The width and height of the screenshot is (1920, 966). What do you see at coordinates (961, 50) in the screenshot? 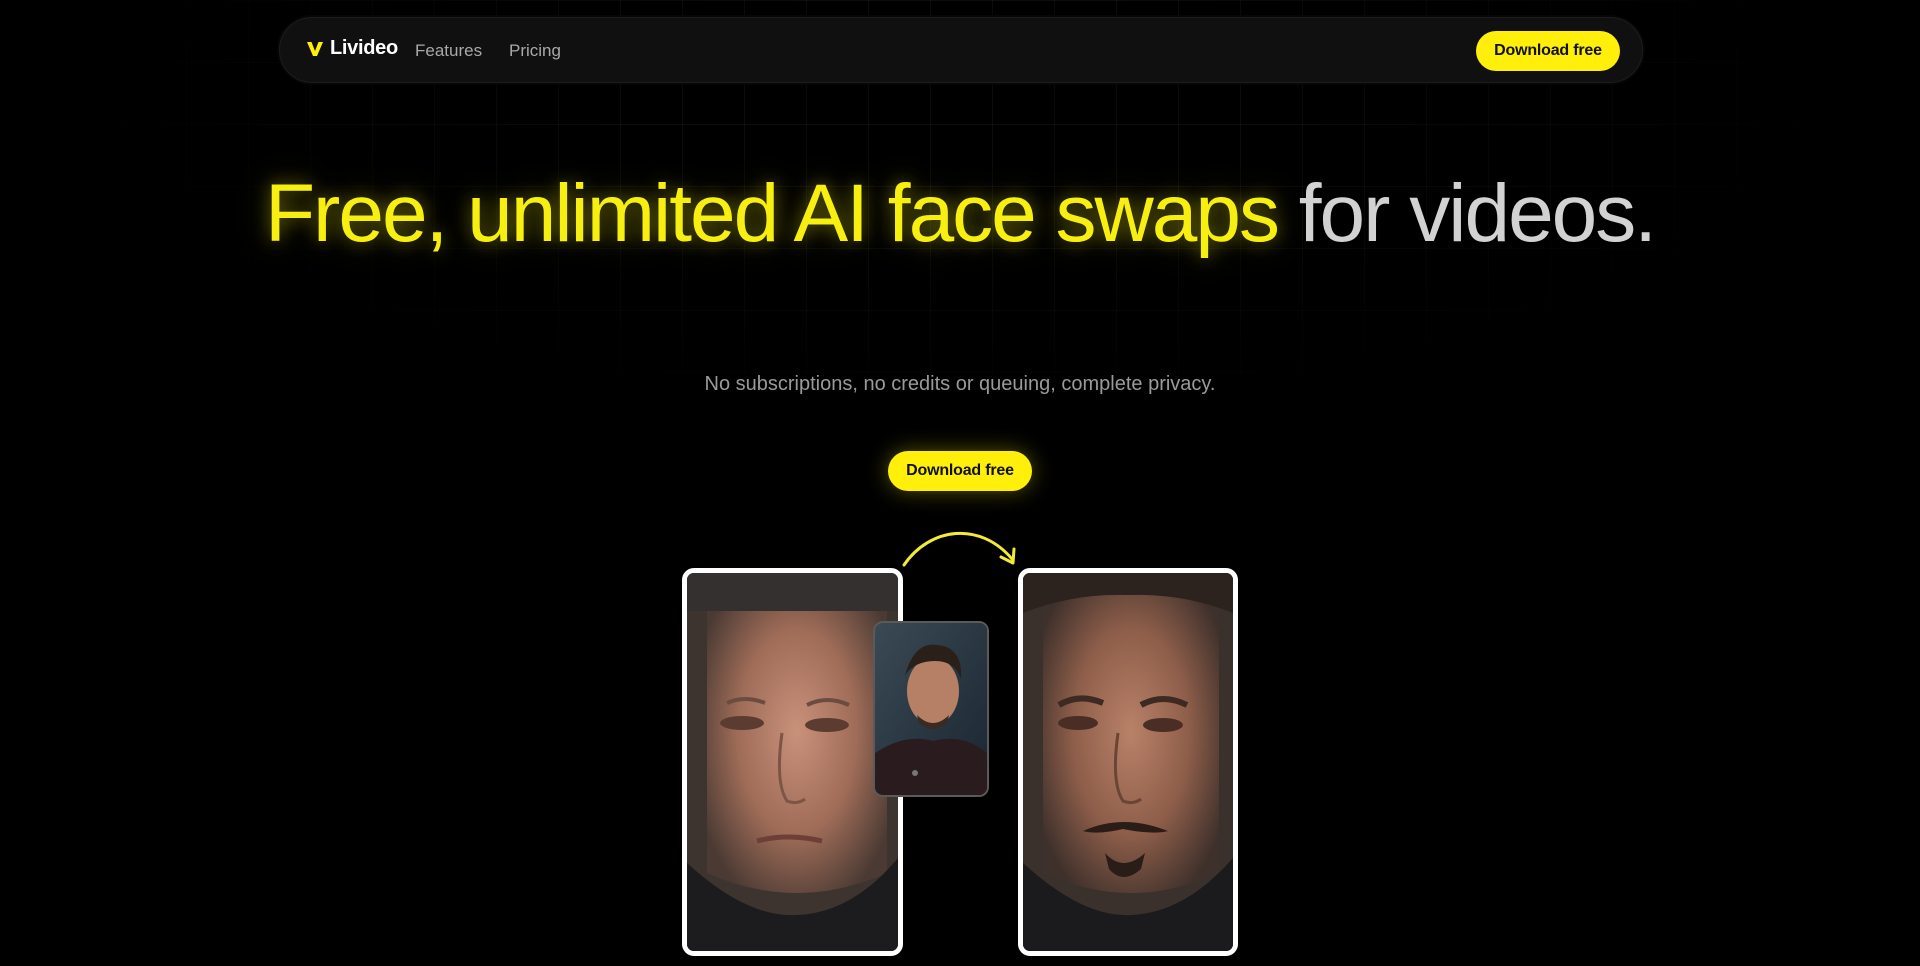
I see `top-navbar: Livideo Features Pricing Download free` at bounding box center [961, 50].